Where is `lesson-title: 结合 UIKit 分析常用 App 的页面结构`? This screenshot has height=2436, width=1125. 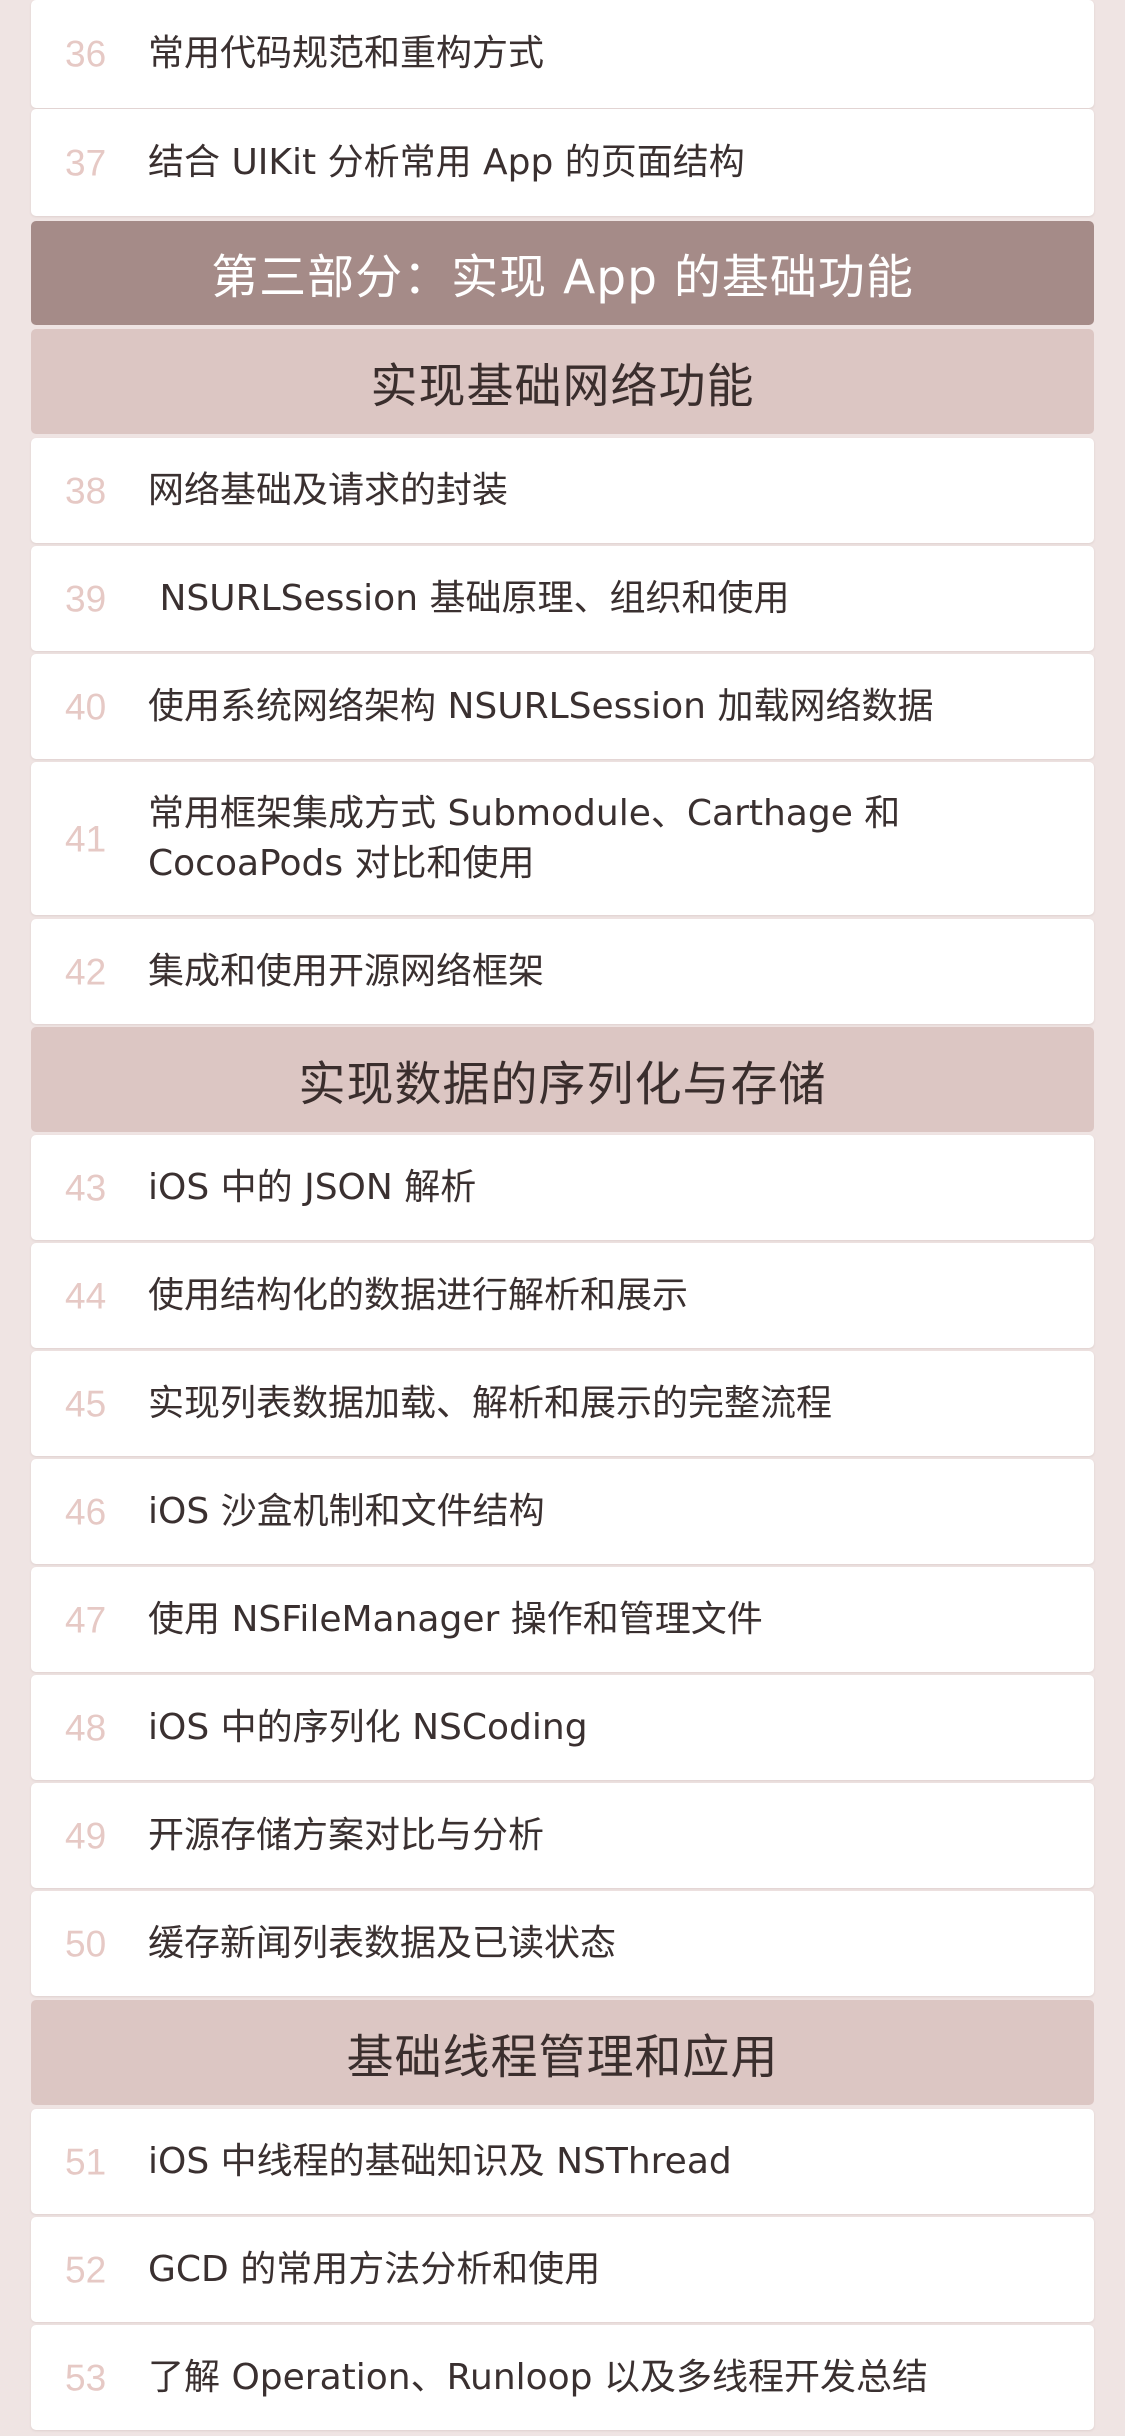
lesson-title: 结合 UIKit 分析常用 App 的页面结构 is located at coordinates (446, 162).